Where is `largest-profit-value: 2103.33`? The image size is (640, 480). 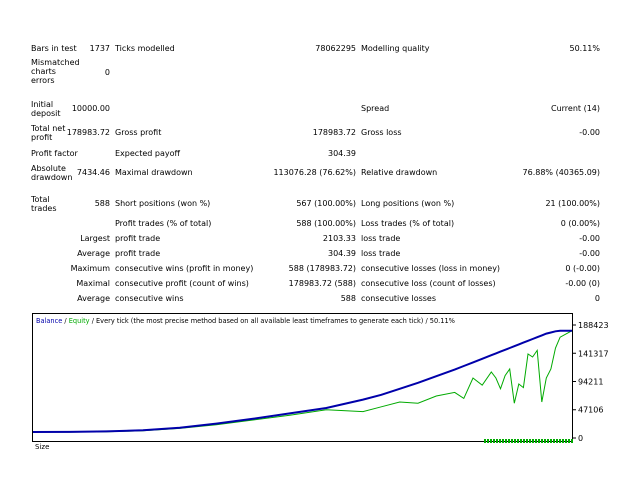
largest-profit-value: 2103.33 is located at coordinates (339, 238).